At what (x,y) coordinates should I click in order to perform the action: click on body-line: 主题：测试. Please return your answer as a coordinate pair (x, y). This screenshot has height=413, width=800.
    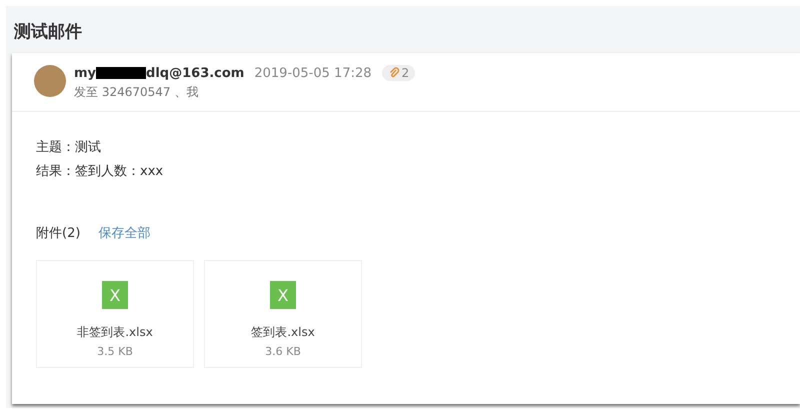
    Looking at the image, I should click on (69, 147).